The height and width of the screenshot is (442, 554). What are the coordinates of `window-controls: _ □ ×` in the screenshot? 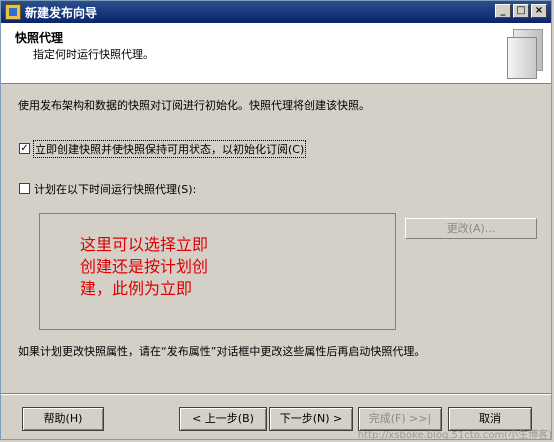 It's located at (521, 11).